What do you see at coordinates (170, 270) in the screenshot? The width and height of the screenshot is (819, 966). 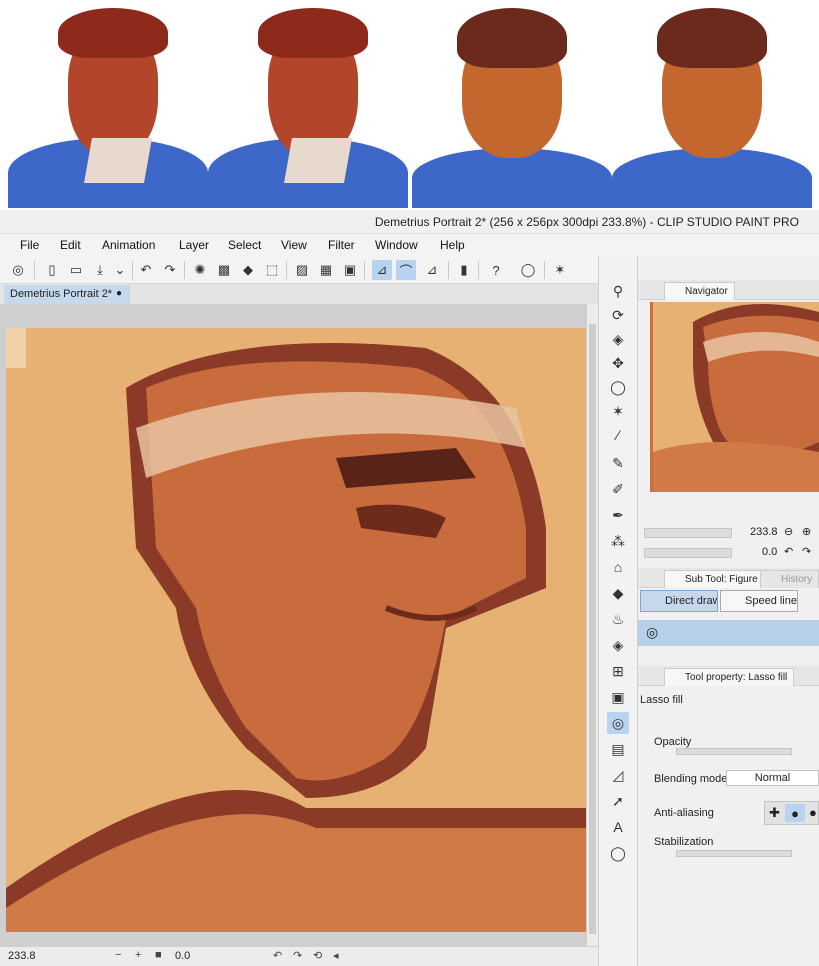 I see `redo-icon: ↷` at bounding box center [170, 270].